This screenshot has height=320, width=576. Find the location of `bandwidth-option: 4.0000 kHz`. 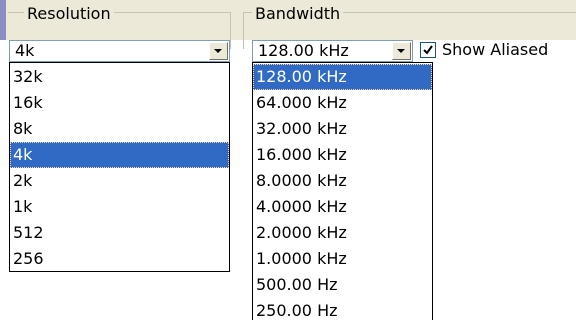

bandwidth-option: 4.0000 kHz is located at coordinates (342, 207).